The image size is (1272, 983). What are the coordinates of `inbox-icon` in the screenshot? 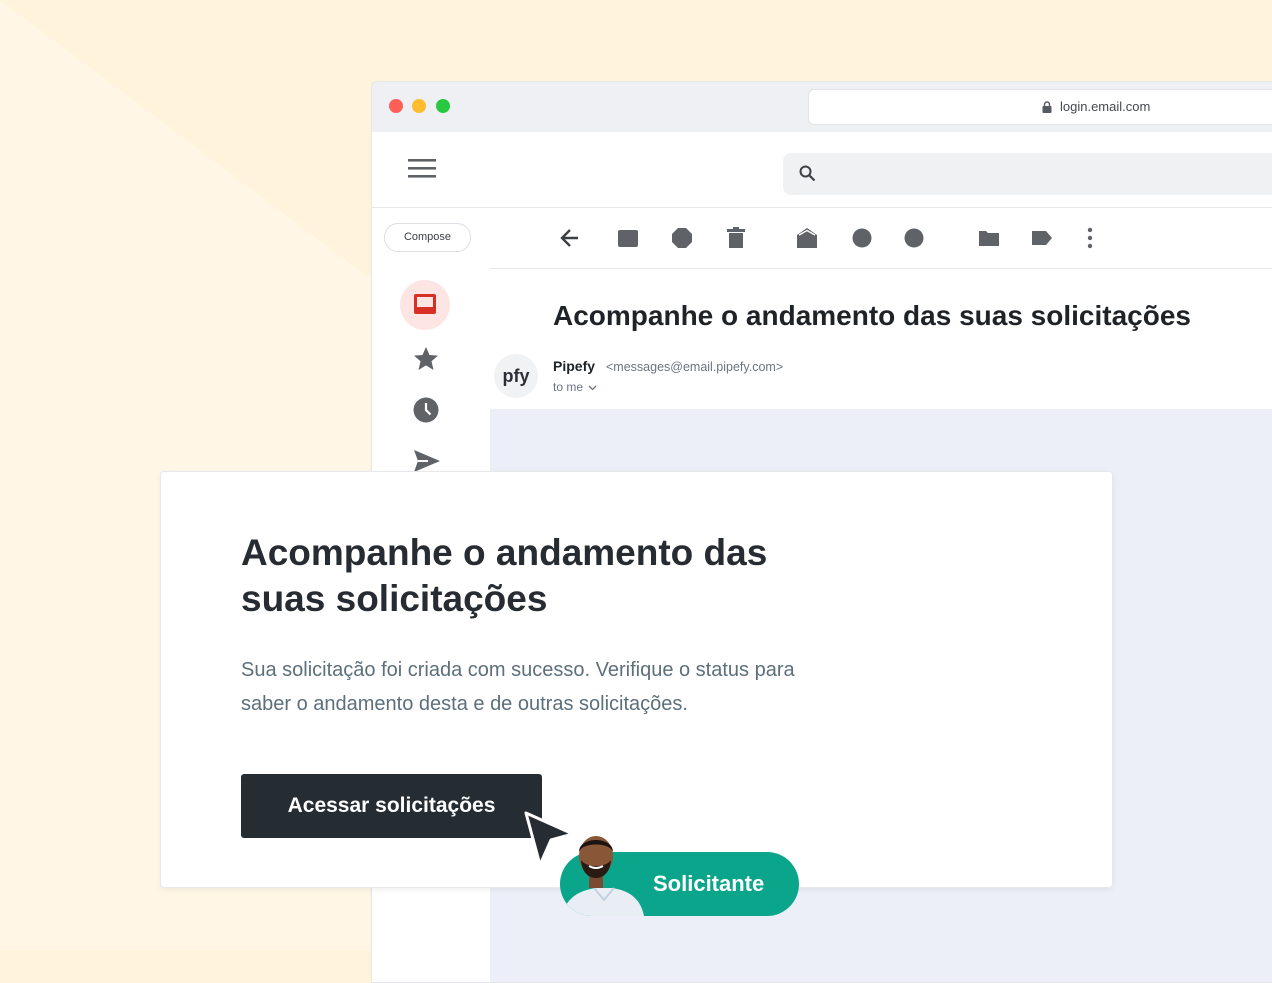 It's located at (425, 304).